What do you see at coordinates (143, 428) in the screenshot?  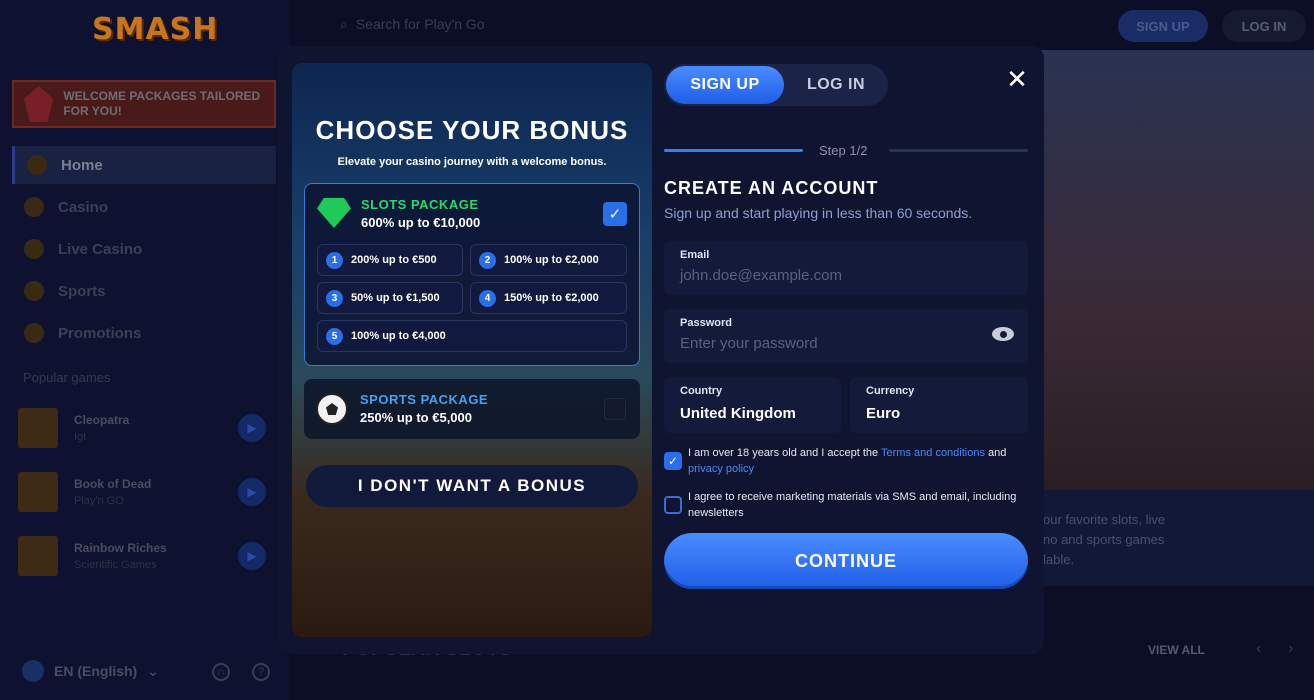 I see `list-item: Cleopatra Igt ▶` at bounding box center [143, 428].